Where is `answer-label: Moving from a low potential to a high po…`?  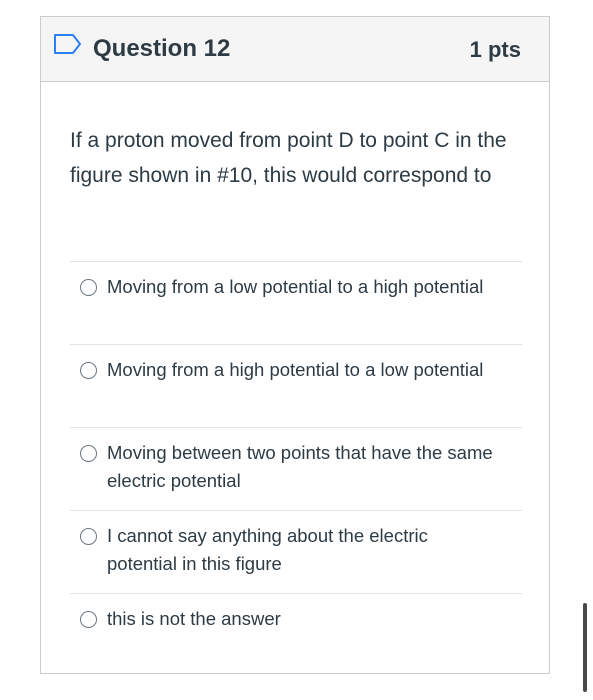
answer-label: Moving from a low potential to a high po… is located at coordinates (302, 287).